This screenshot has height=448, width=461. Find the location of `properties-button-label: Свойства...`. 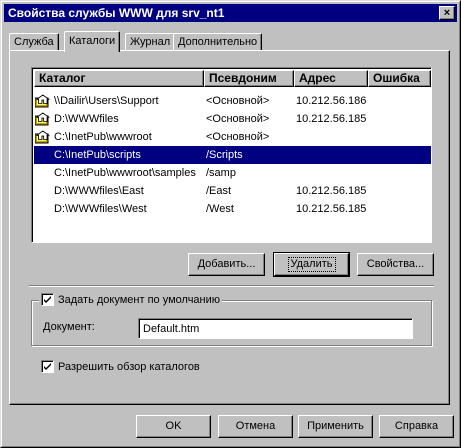

properties-button-label: Свойства... is located at coordinates (395, 264).